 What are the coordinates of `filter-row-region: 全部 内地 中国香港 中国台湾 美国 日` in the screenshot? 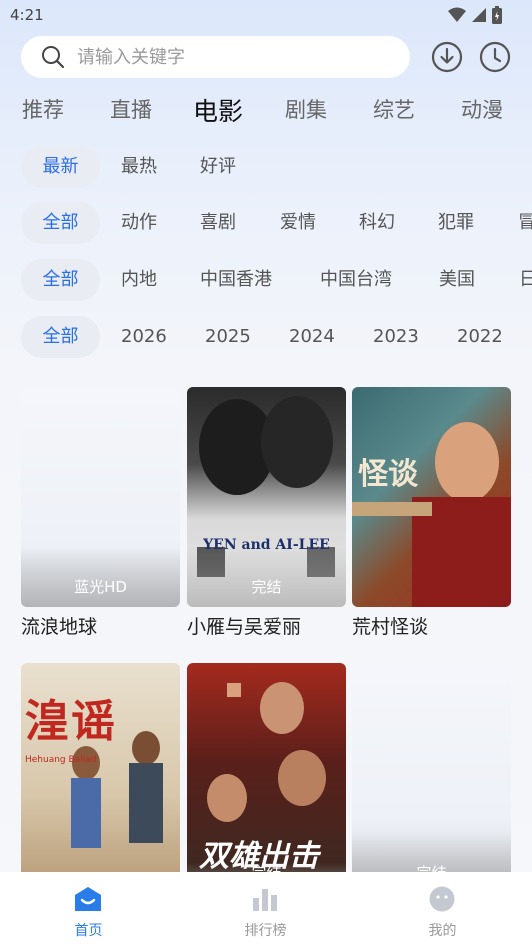 It's located at (266, 280).